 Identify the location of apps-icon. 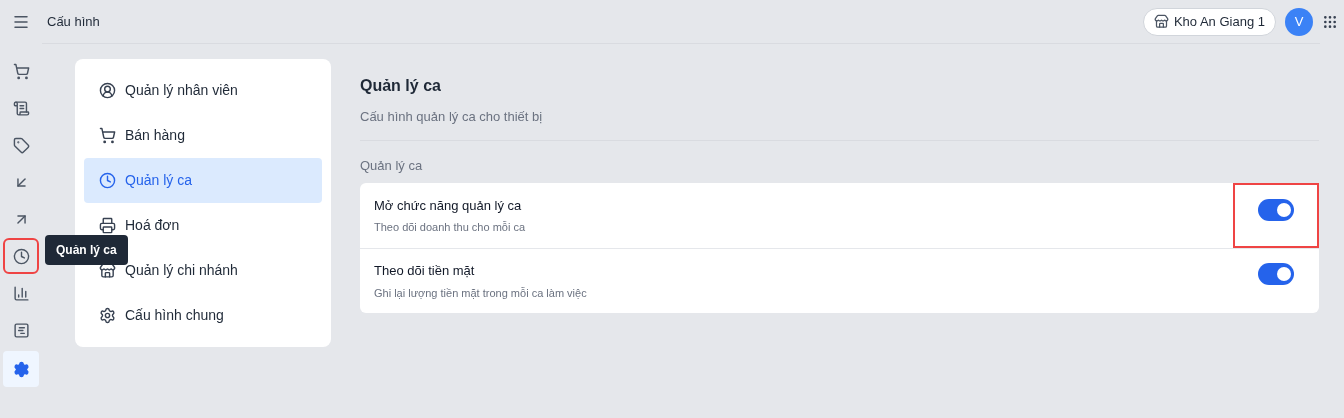
(1330, 21).